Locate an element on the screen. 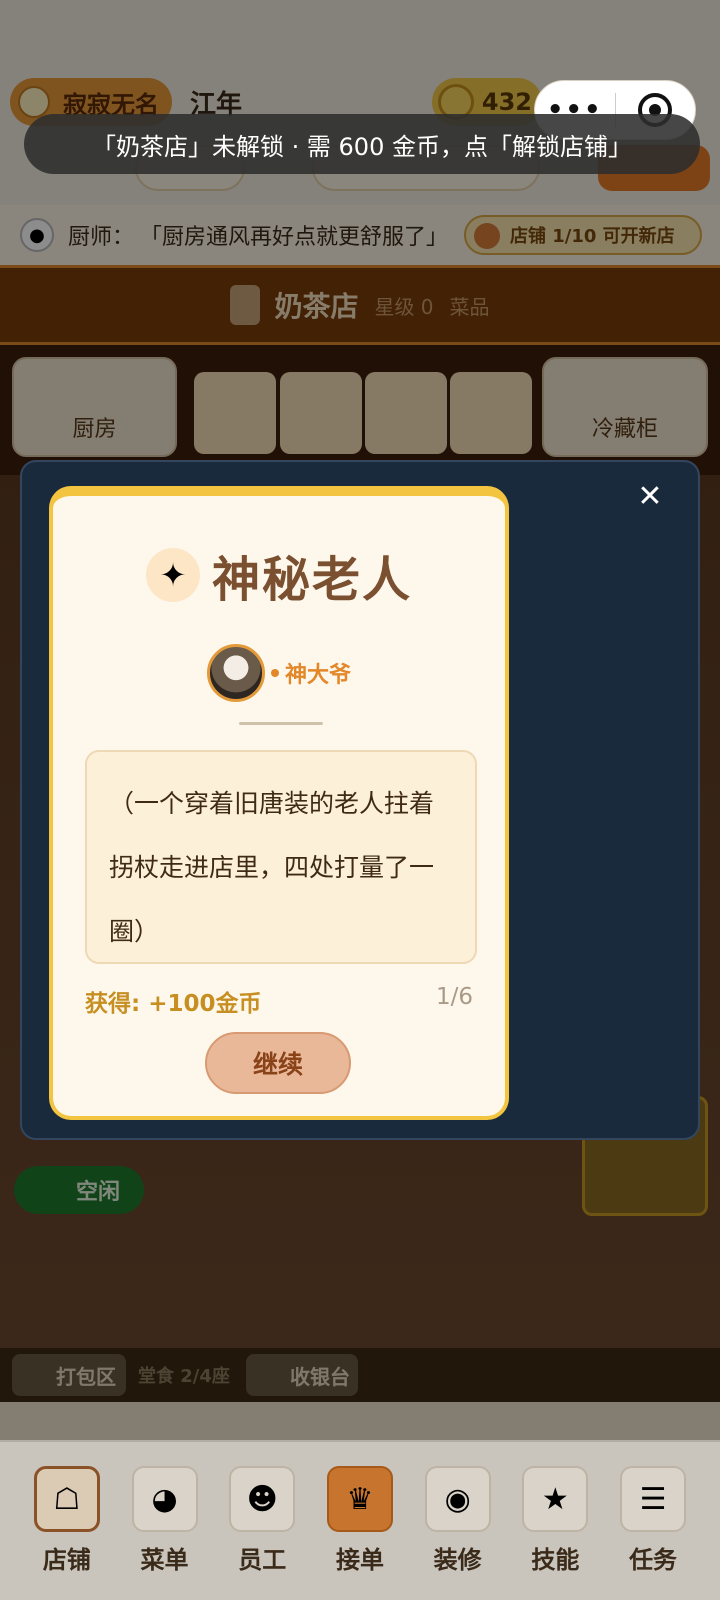 This screenshot has width=720, height=1600. nav-item-skills: ★ 技能 is located at coordinates (555, 1533).